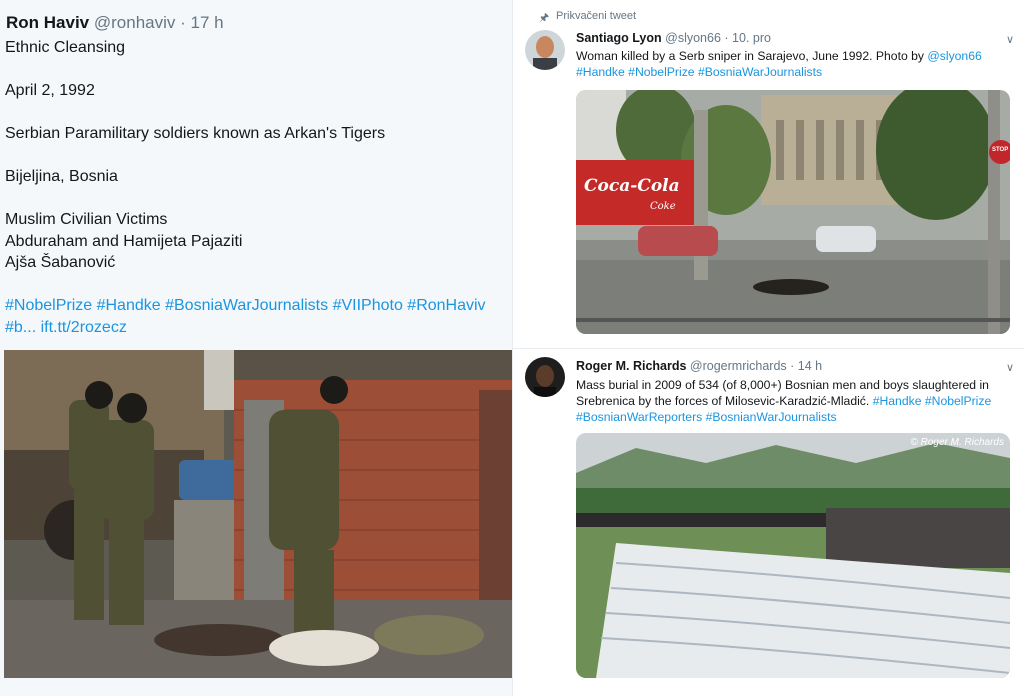 This screenshot has height=696, width=1024. Describe the element at coordinates (61, 176) in the screenshot. I see `tweet-paragraph: Bijeljina, Bosnia` at that location.